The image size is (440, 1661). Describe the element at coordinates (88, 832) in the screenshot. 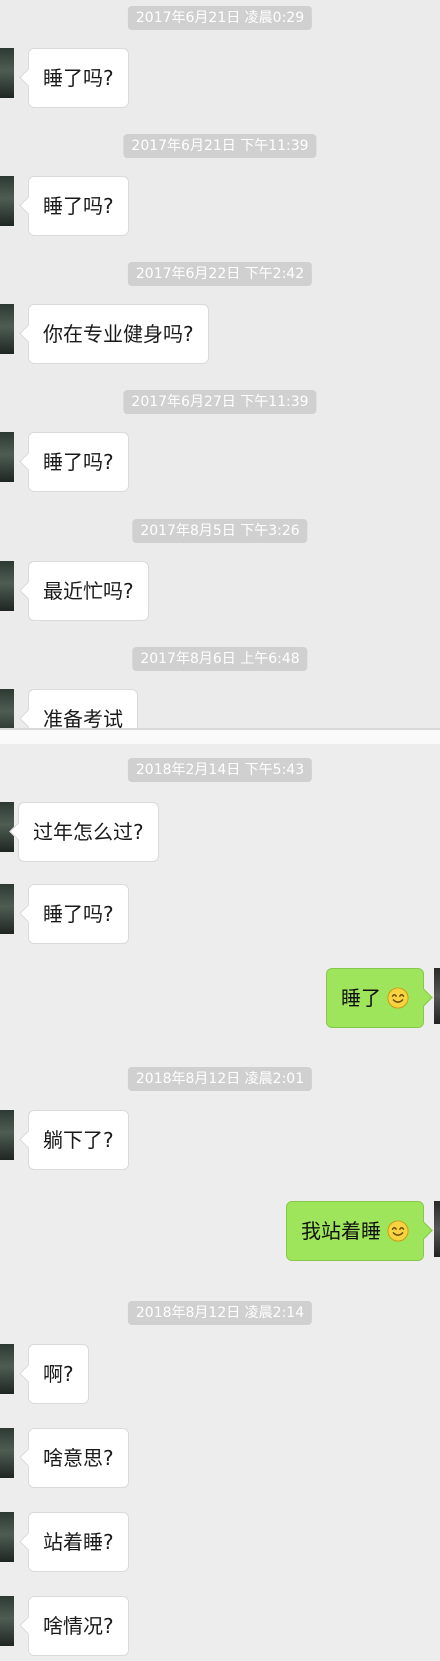

I see `message-bubble: 过年怎么过?` at that location.